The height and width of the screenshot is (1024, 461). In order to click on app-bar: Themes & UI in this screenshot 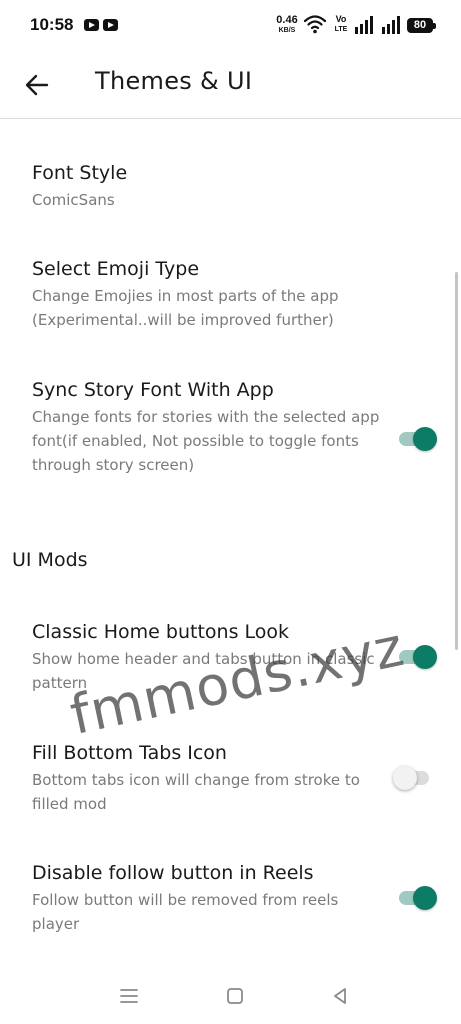, I will do `click(230, 85)`.